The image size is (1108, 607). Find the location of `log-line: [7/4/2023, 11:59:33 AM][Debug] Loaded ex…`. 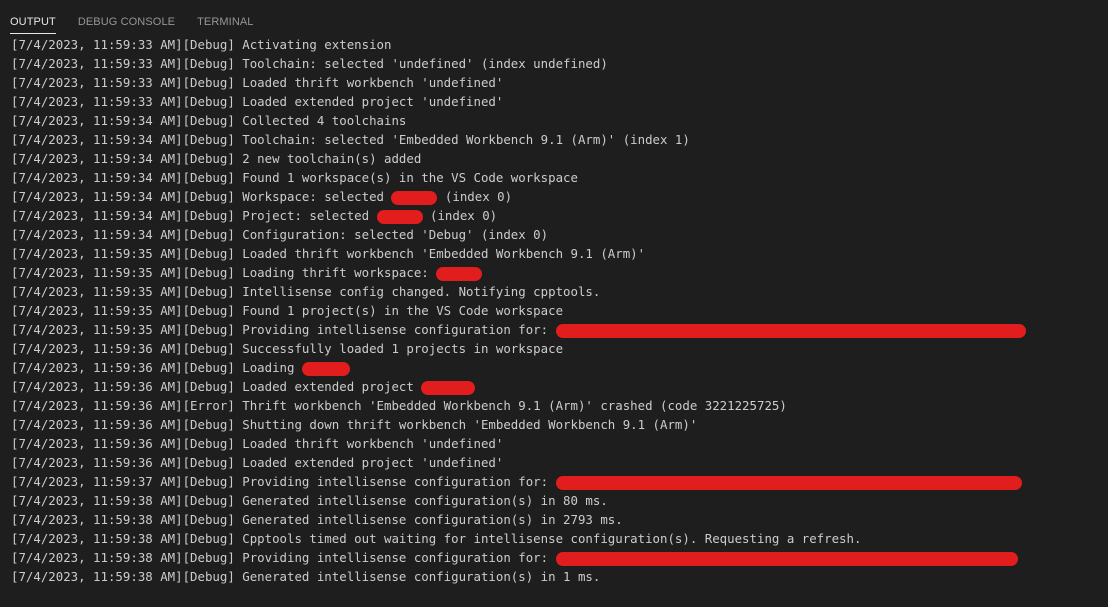

log-line: [7/4/2023, 11:59:33 AM][Debug] Loaded ex… is located at coordinates (557, 101).